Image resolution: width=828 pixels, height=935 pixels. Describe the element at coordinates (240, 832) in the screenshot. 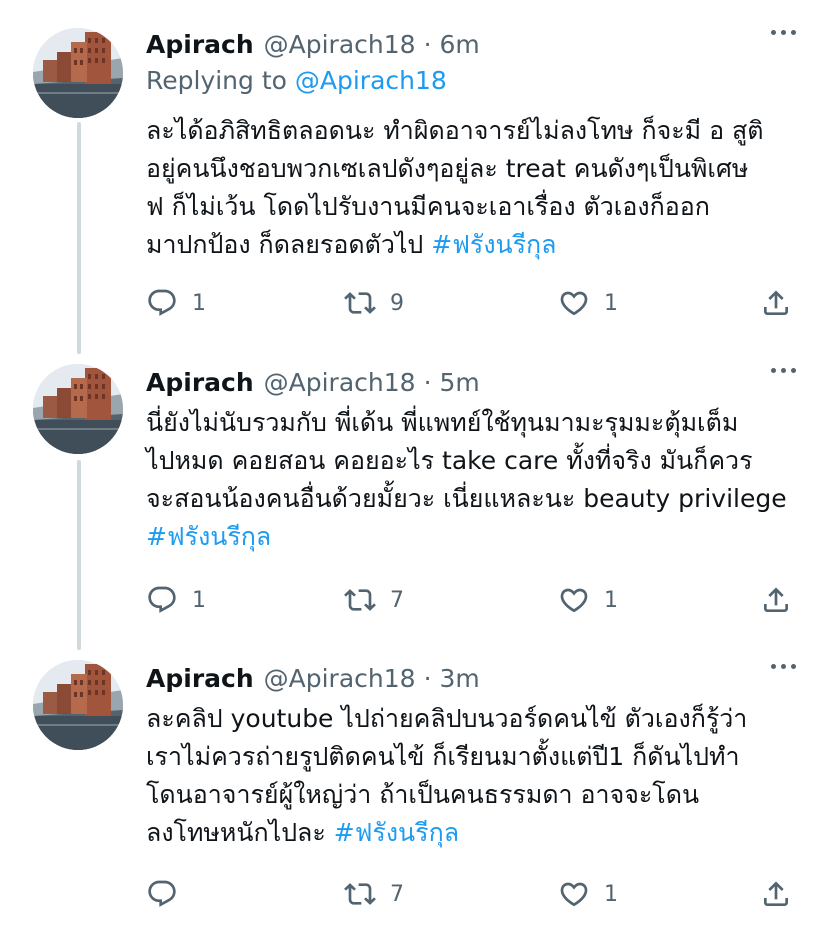

I see `tweet-text-fragment: ลงโทษหนักไปละ` at that location.